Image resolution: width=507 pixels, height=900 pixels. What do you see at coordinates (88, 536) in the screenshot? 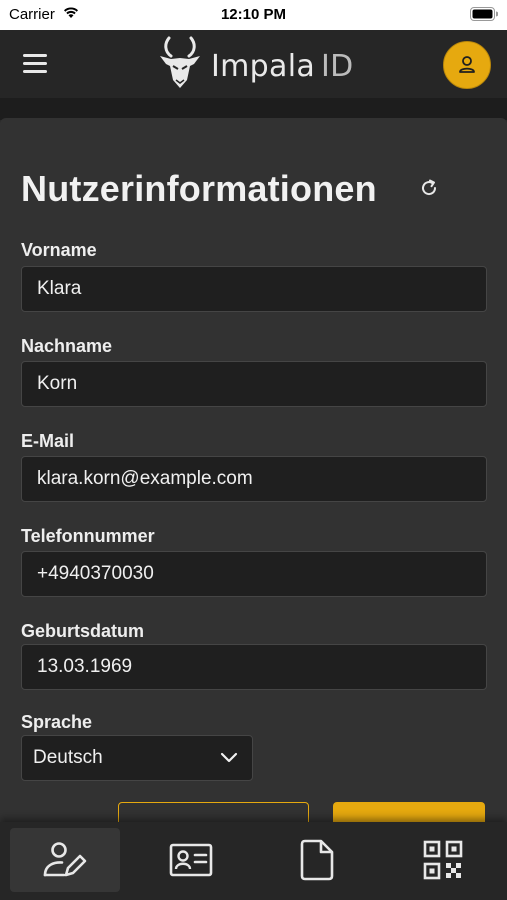
I see `phone-label: Telefonnummer` at bounding box center [88, 536].